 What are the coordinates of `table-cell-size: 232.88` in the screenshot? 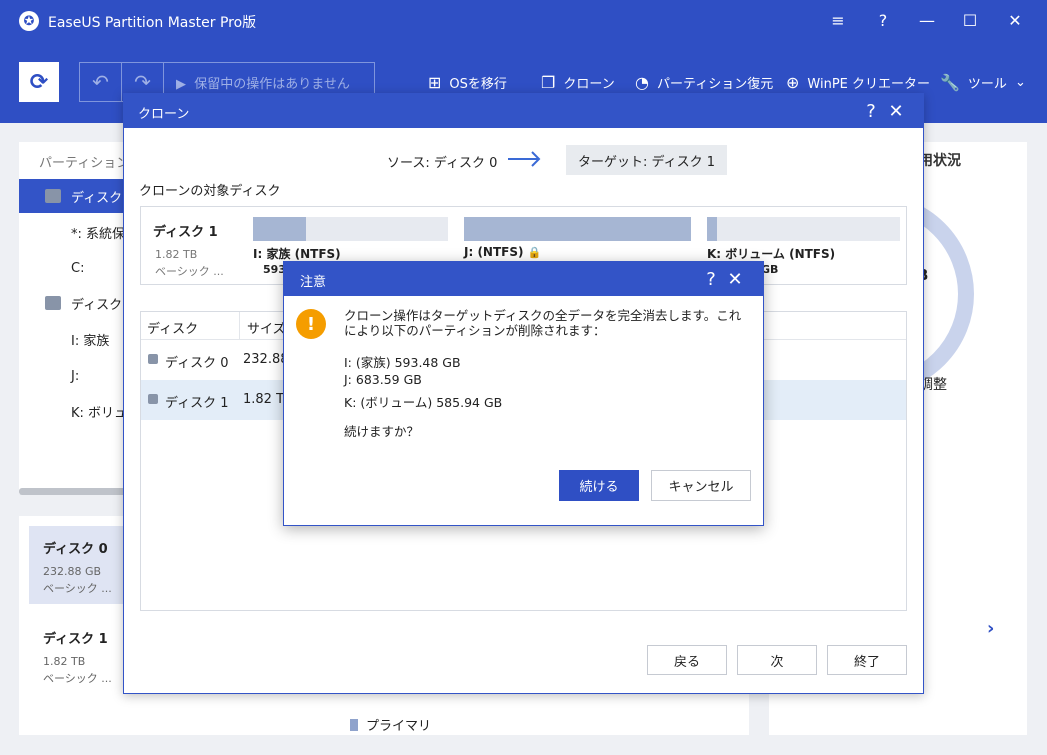 It's located at (266, 359).